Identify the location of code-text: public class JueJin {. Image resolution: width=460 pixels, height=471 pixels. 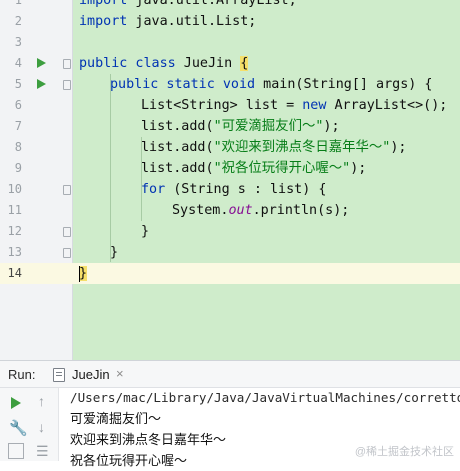
(164, 63).